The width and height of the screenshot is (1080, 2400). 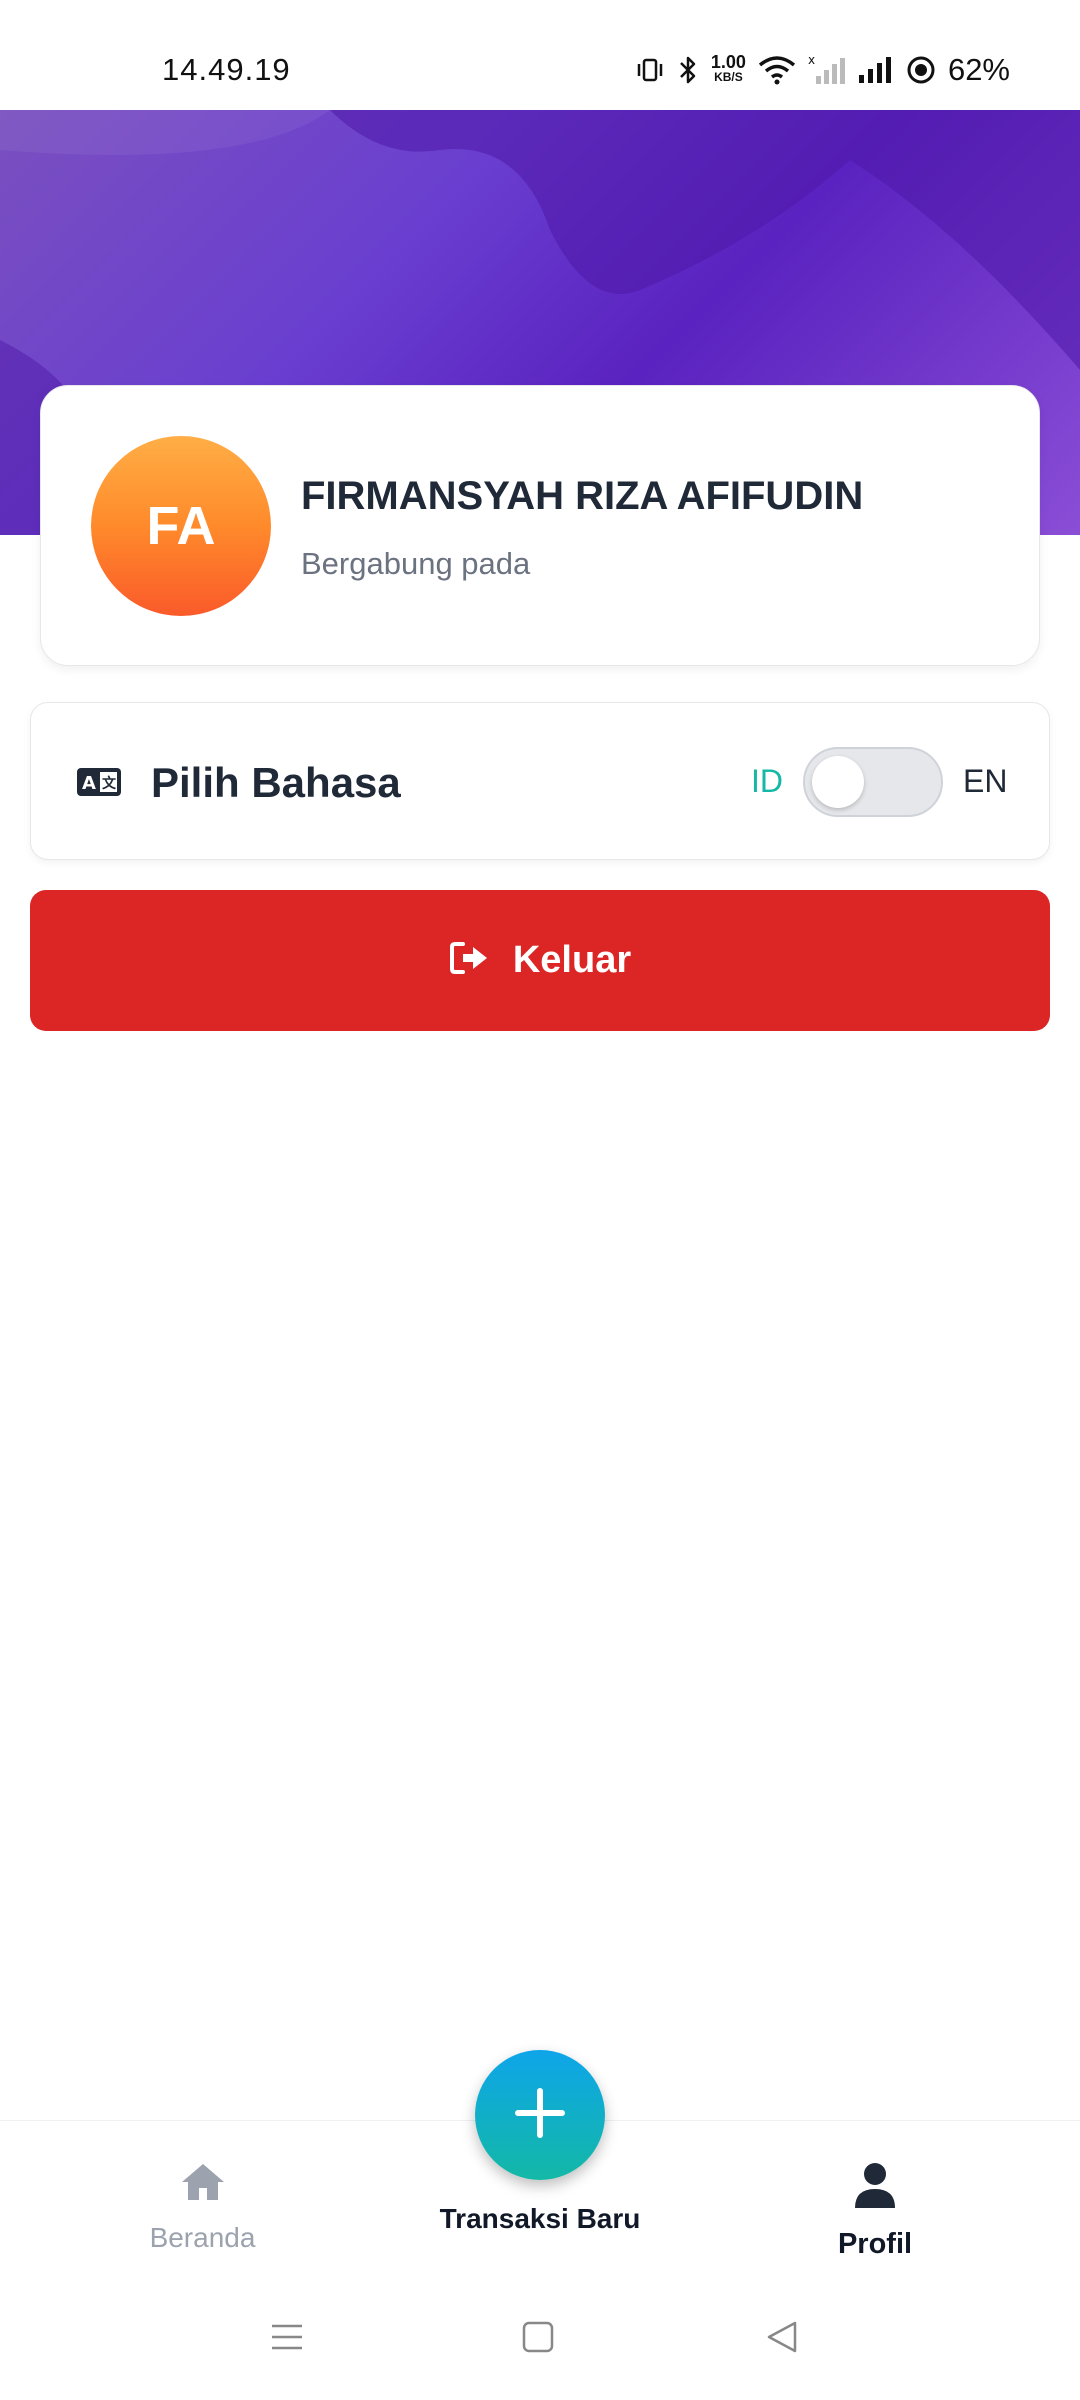 What do you see at coordinates (978, 69) in the screenshot?
I see `battery-percentage: 62%` at bounding box center [978, 69].